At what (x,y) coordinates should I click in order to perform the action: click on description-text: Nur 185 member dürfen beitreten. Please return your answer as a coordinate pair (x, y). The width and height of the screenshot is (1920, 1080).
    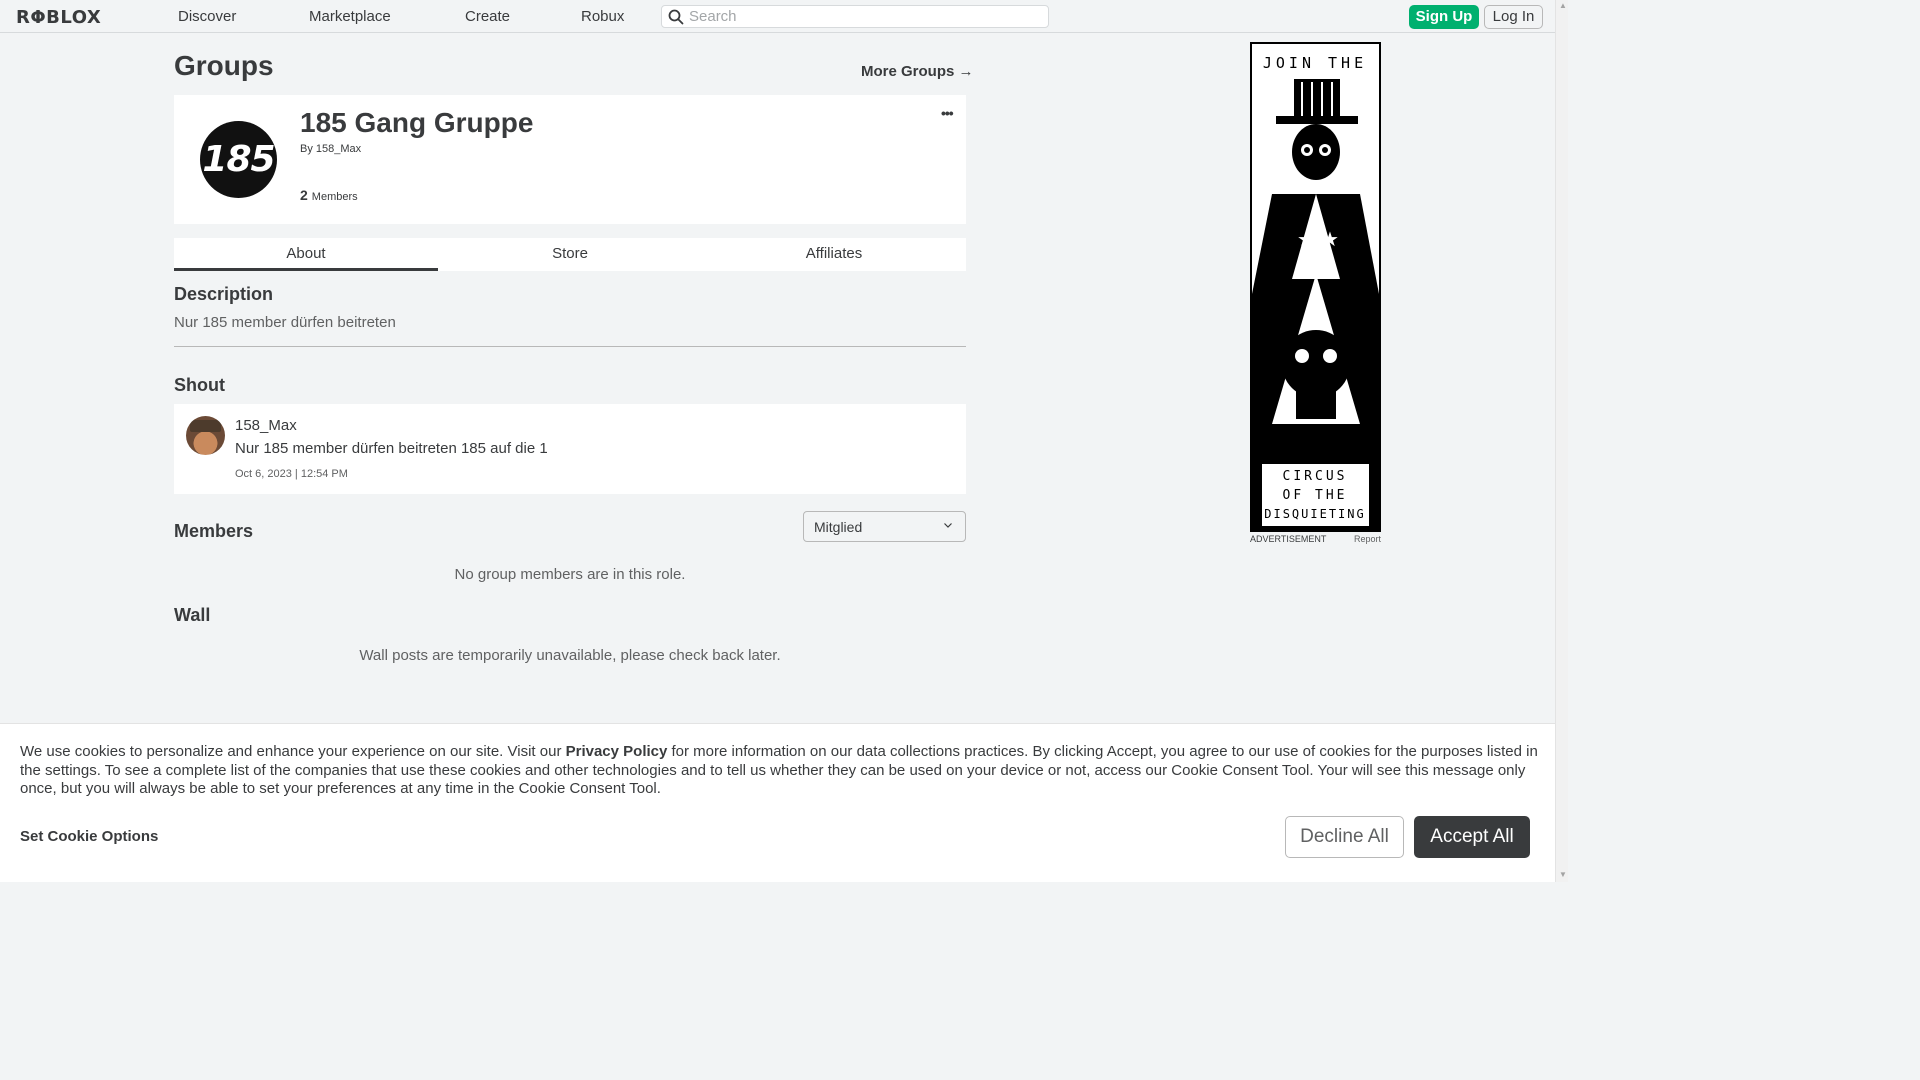
    Looking at the image, I should click on (285, 322).